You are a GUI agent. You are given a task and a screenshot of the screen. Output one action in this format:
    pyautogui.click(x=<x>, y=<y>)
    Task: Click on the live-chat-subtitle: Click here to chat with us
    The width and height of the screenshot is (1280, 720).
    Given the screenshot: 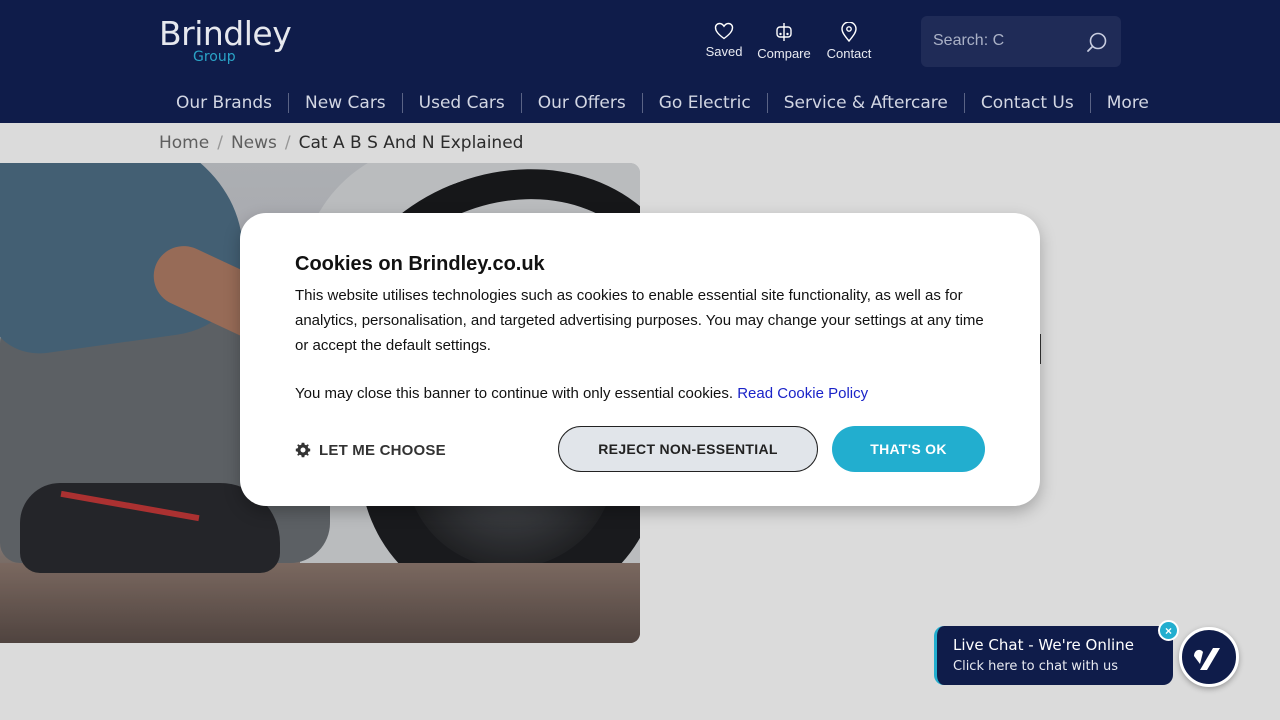 What is the action you would take?
    pyautogui.click(x=1036, y=666)
    